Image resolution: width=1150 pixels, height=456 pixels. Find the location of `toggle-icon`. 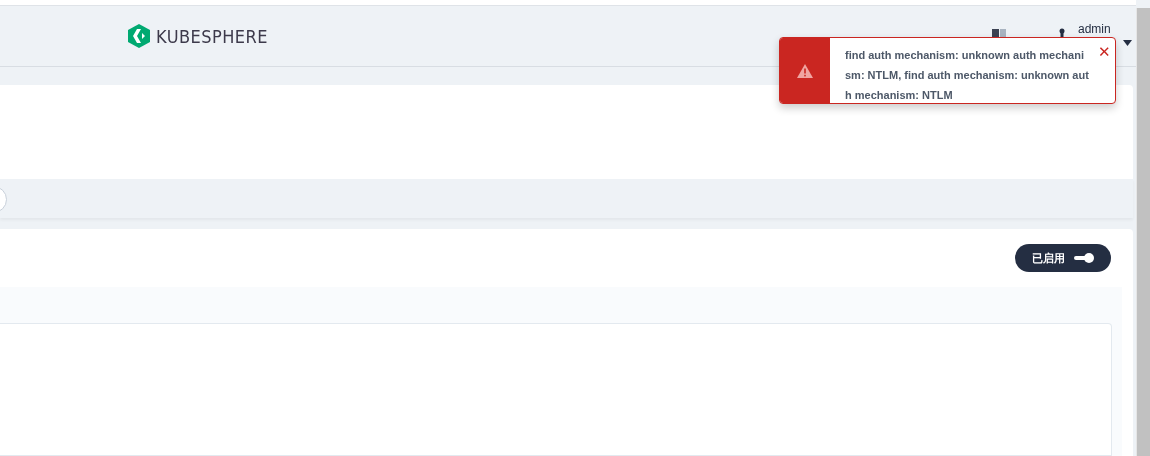

toggle-icon is located at coordinates (1083, 258).